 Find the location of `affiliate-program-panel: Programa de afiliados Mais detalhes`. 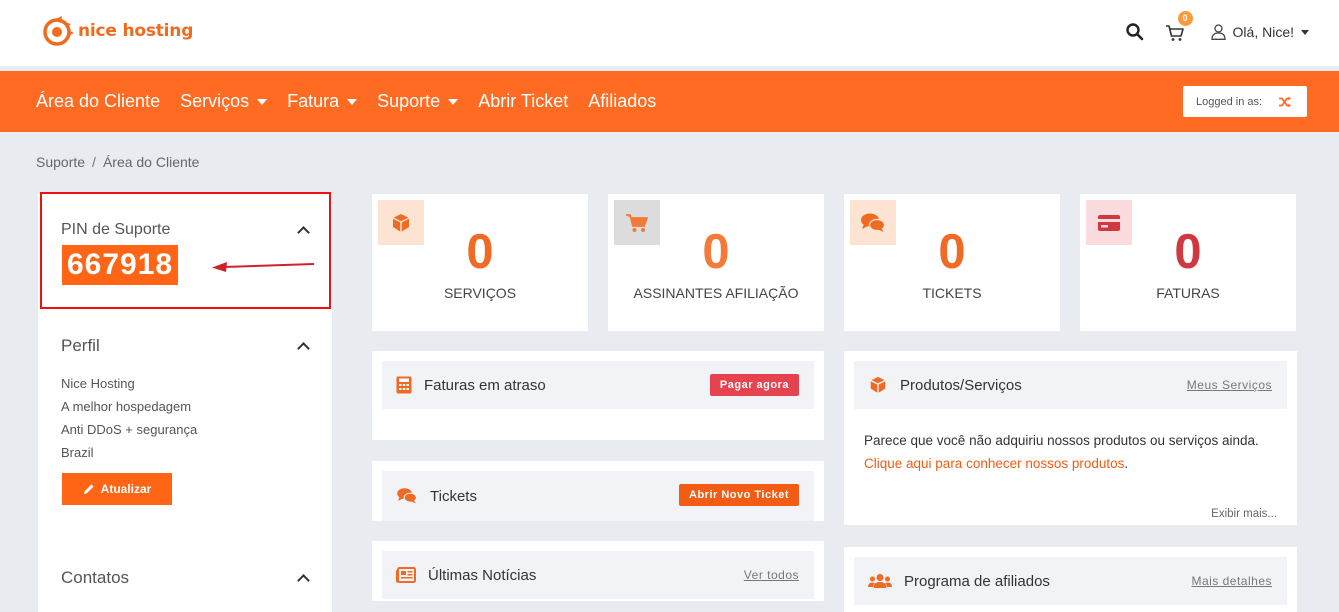

affiliate-program-panel: Programa de afiliados Mais detalhes is located at coordinates (1070, 579).